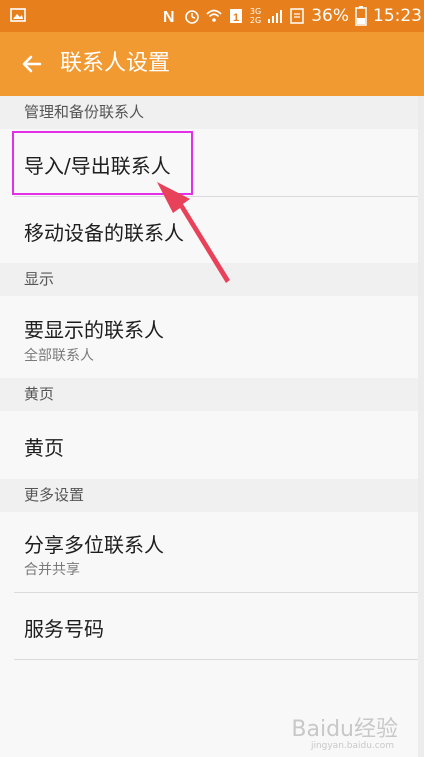 The width and height of the screenshot is (424, 757). Describe the element at coordinates (209, 552) in the screenshot. I see `settings-item-share-multiple: 分享多位联系人 合并共享` at that location.